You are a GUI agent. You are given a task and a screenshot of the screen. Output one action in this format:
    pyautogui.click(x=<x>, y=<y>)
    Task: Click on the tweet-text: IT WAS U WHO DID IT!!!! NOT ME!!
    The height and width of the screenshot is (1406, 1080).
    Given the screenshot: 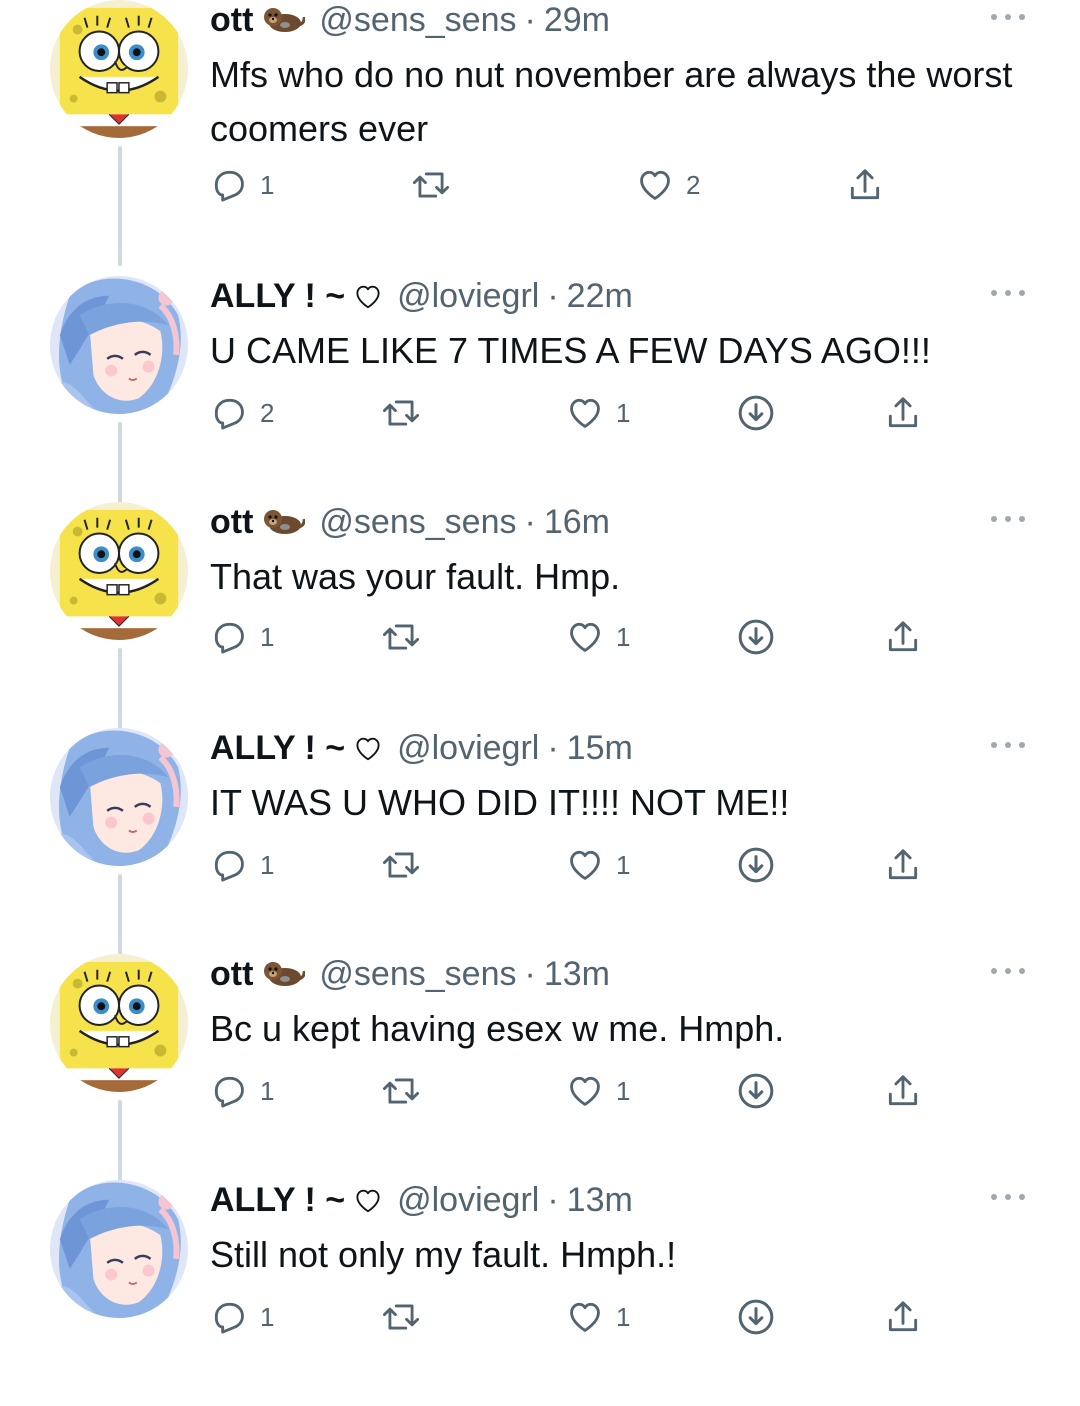 What is the action you would take?
    pyautogui.click(x=500, y=802)
    